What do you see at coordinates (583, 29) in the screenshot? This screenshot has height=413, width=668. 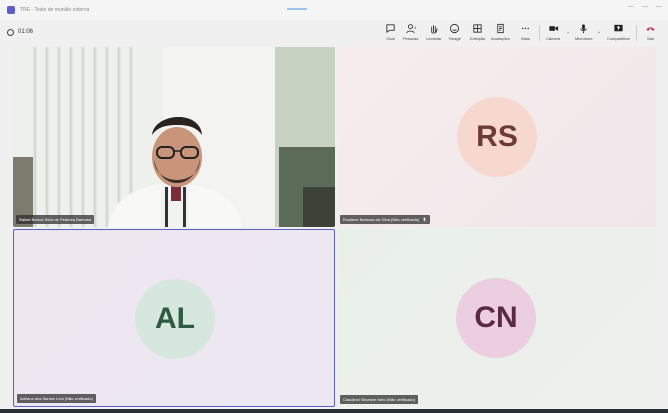 I see `microphone-icon` at bounding box center [583, 29].